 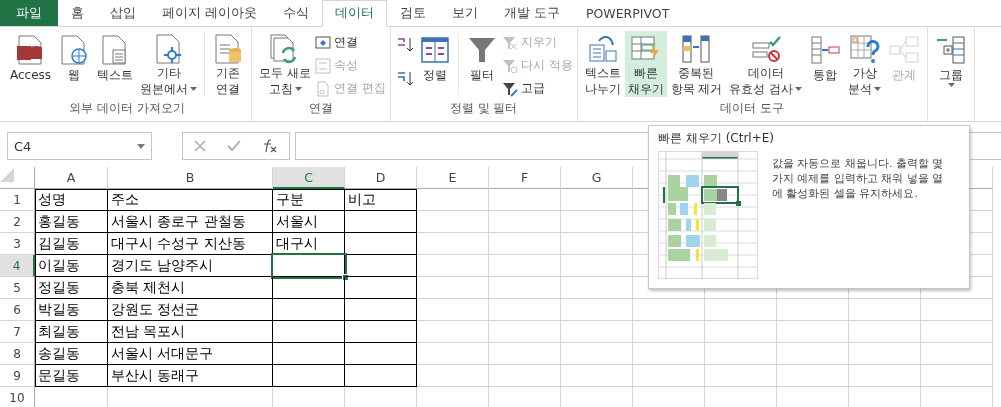 What do you see at coordinates (716, 138) in the screenshot?
I see `tooltip-title: 빠른 채우기 (Ctrl+E)` at bounding box center [716, 138].